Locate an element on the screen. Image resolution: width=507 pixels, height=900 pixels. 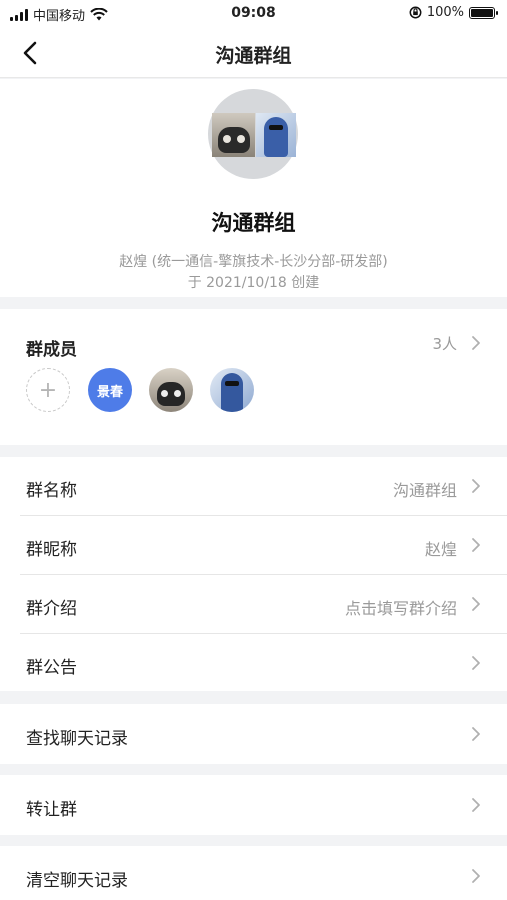
group-avatar-person-photo is located at coordinates (276, 135).